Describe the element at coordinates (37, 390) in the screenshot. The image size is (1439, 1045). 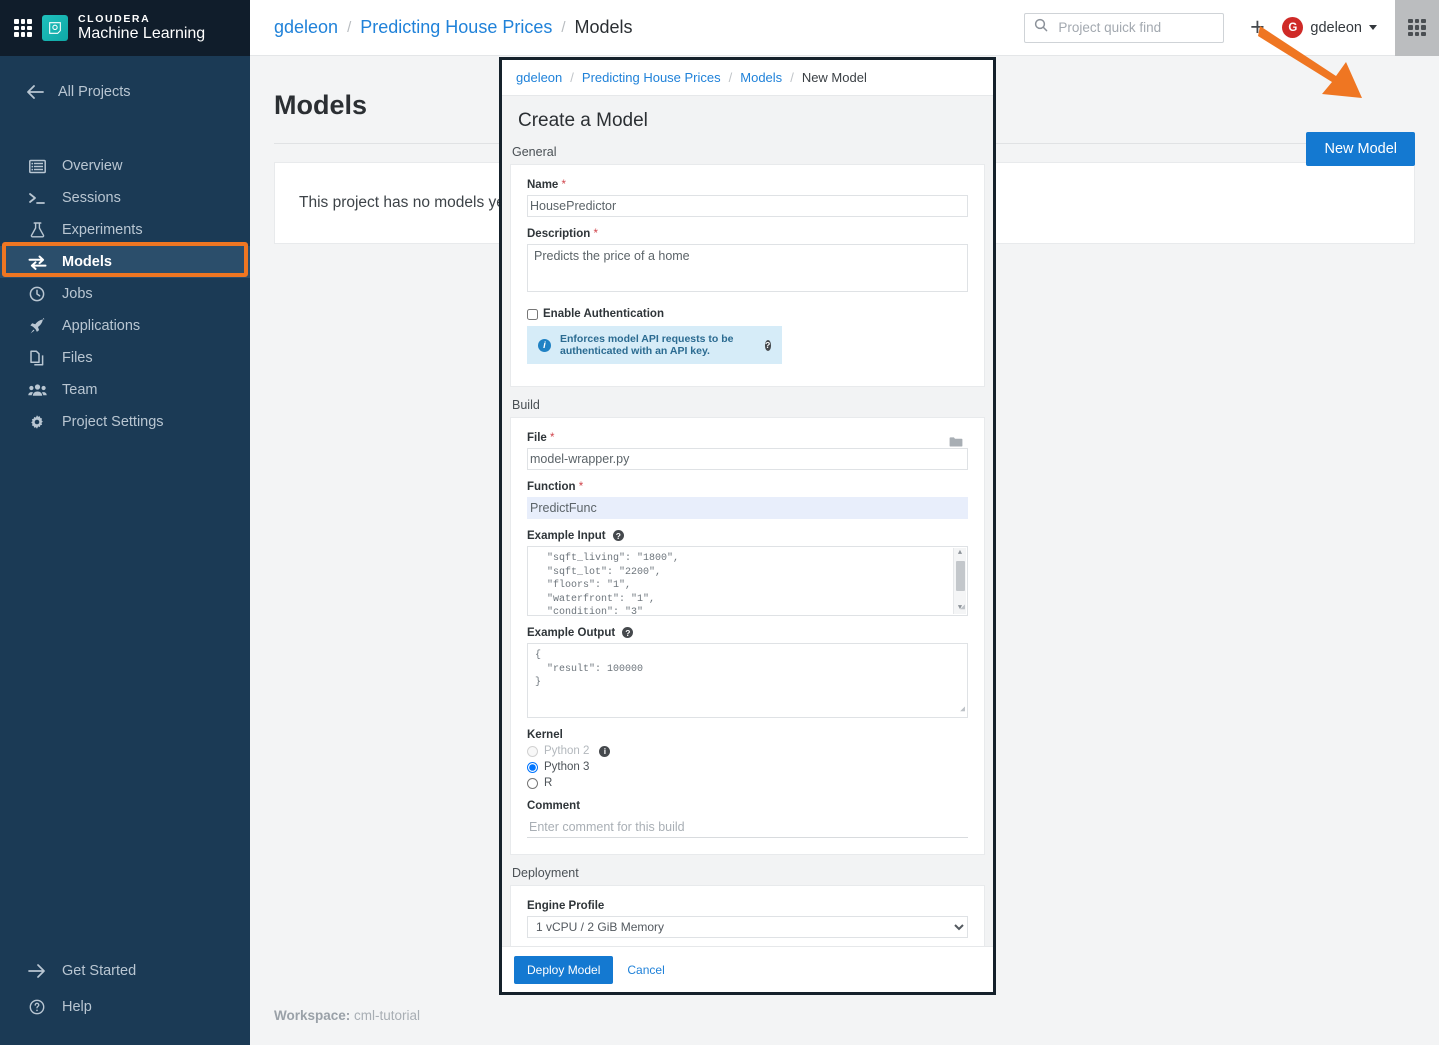
I see `people-group-icon` at that location.